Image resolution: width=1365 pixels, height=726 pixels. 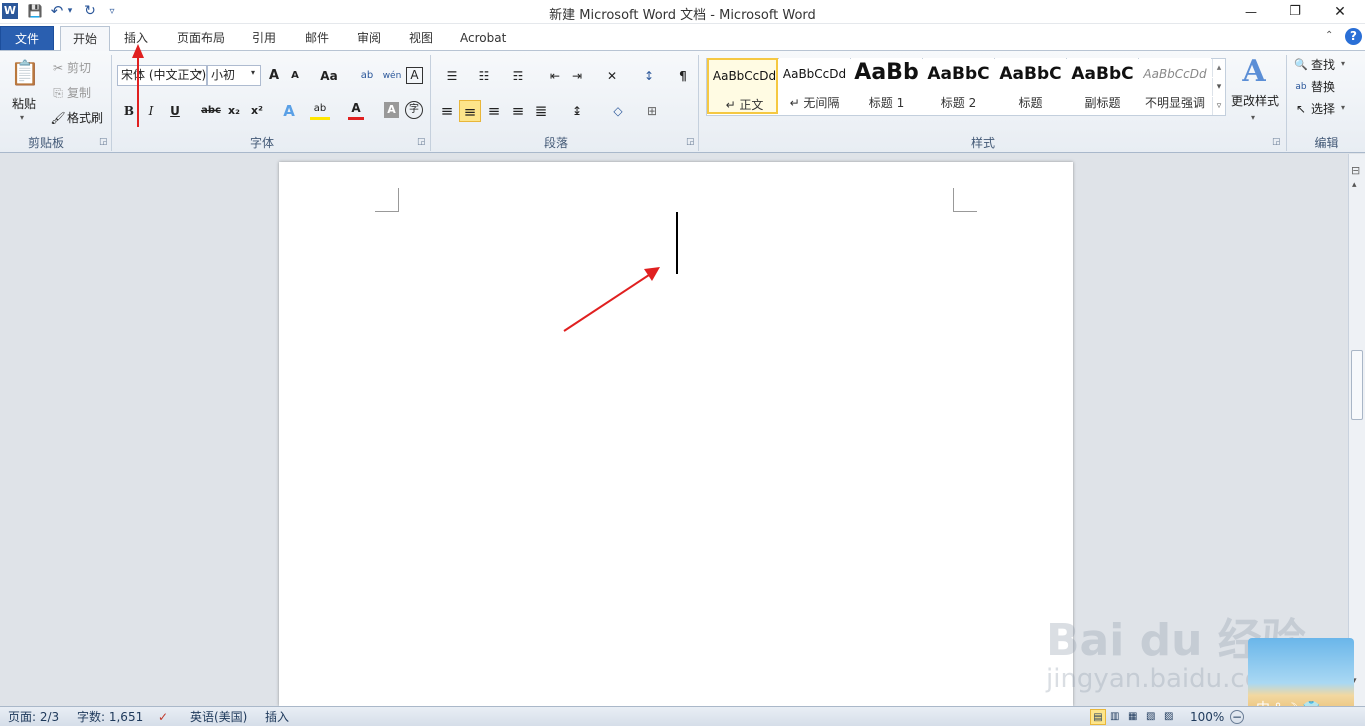 What do you see at coordinates (110, 717) in the screenshot?
I see `word-count: 字数: 1,651` at bounding box center [110, 717].